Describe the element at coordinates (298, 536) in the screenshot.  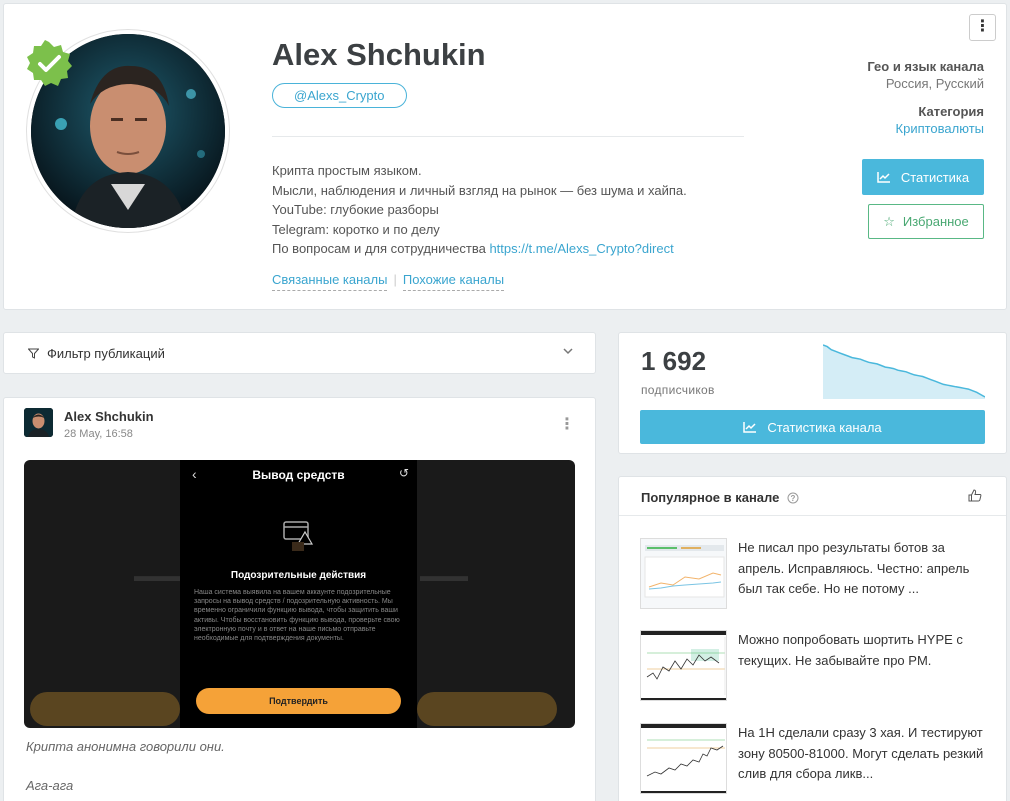
I see `card-warning-icon` at that location.